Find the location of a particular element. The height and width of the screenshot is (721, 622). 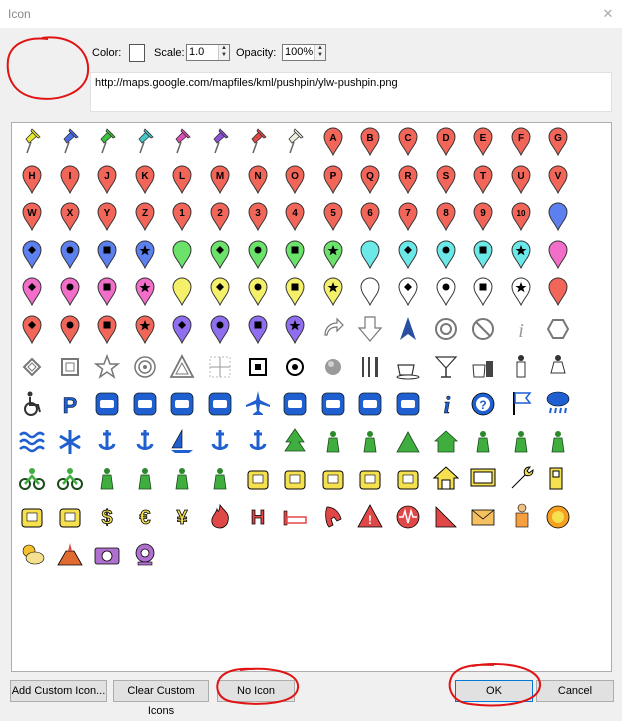

ferry-icon is located at coordinates (295, 404).